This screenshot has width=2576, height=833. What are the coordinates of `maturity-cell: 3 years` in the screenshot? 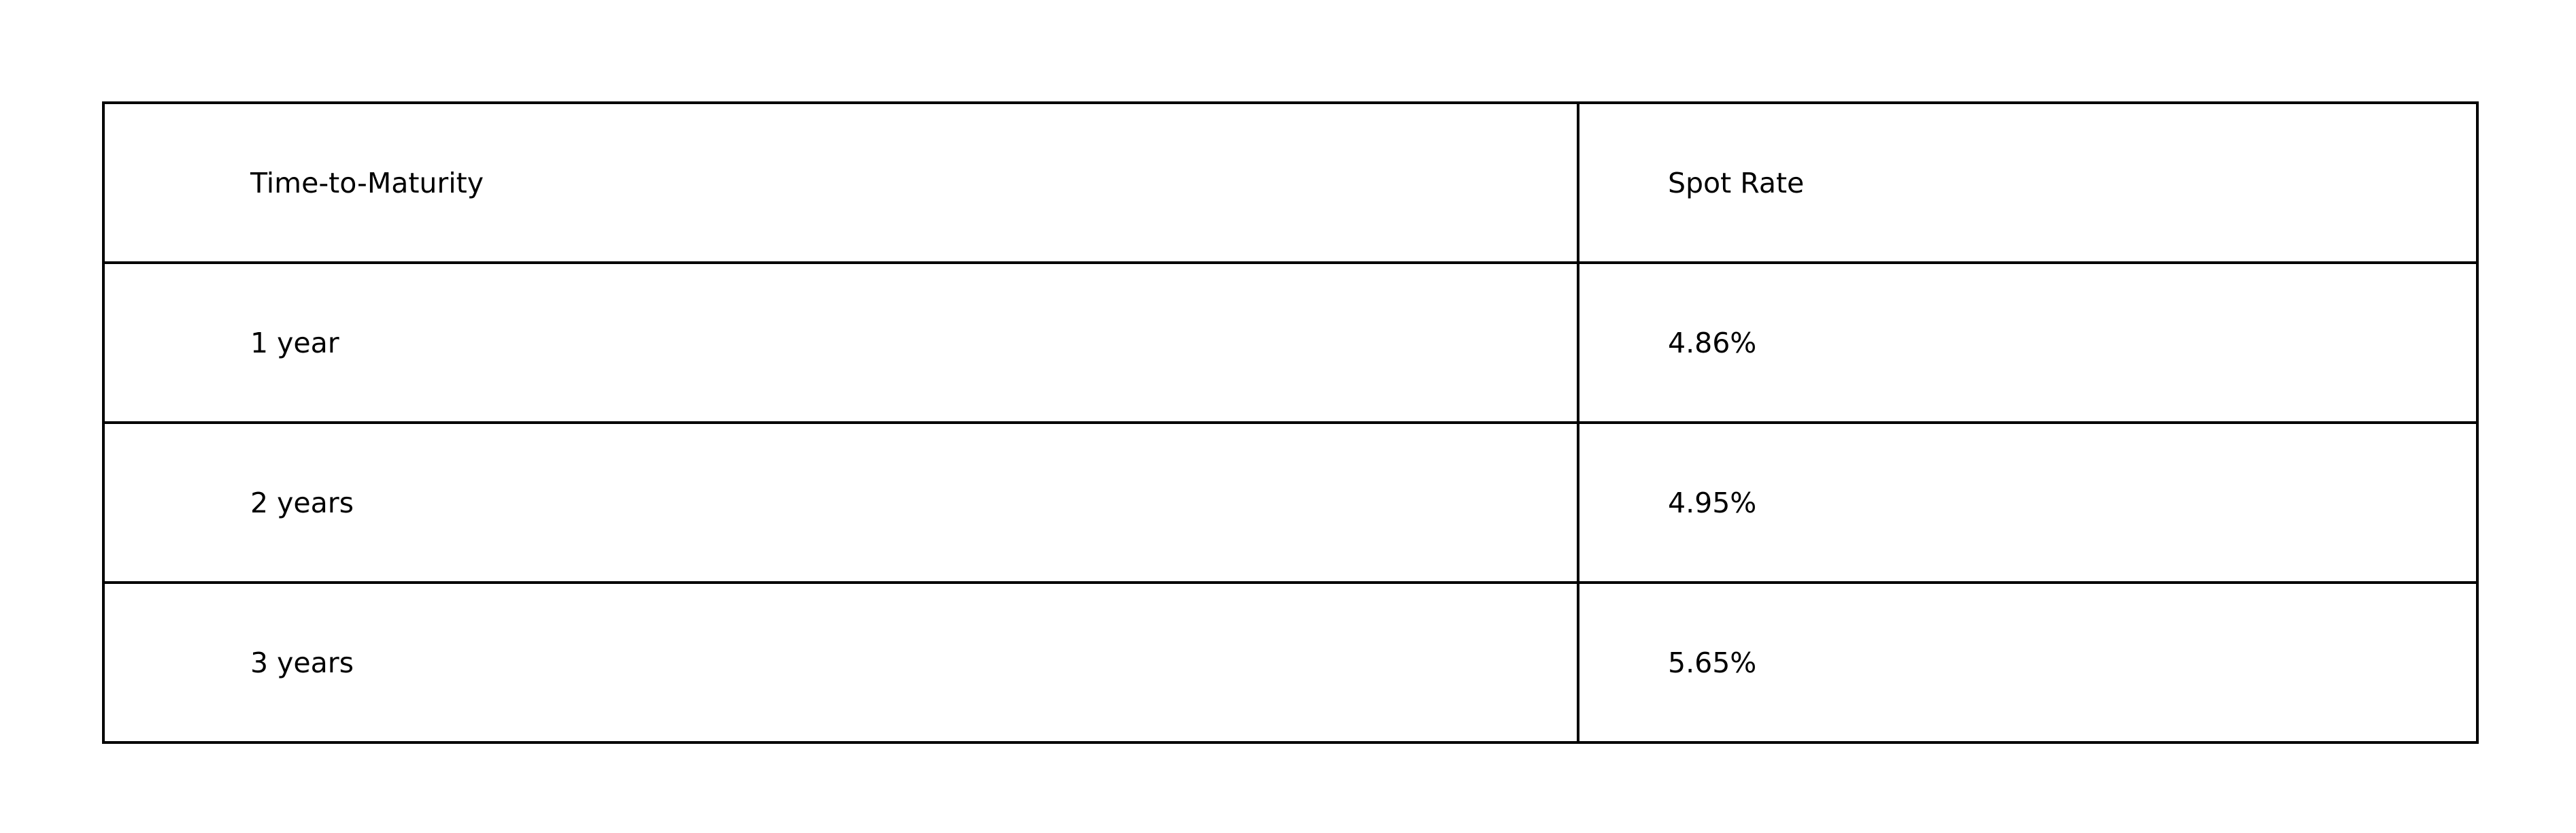 It's located at (840, 662).